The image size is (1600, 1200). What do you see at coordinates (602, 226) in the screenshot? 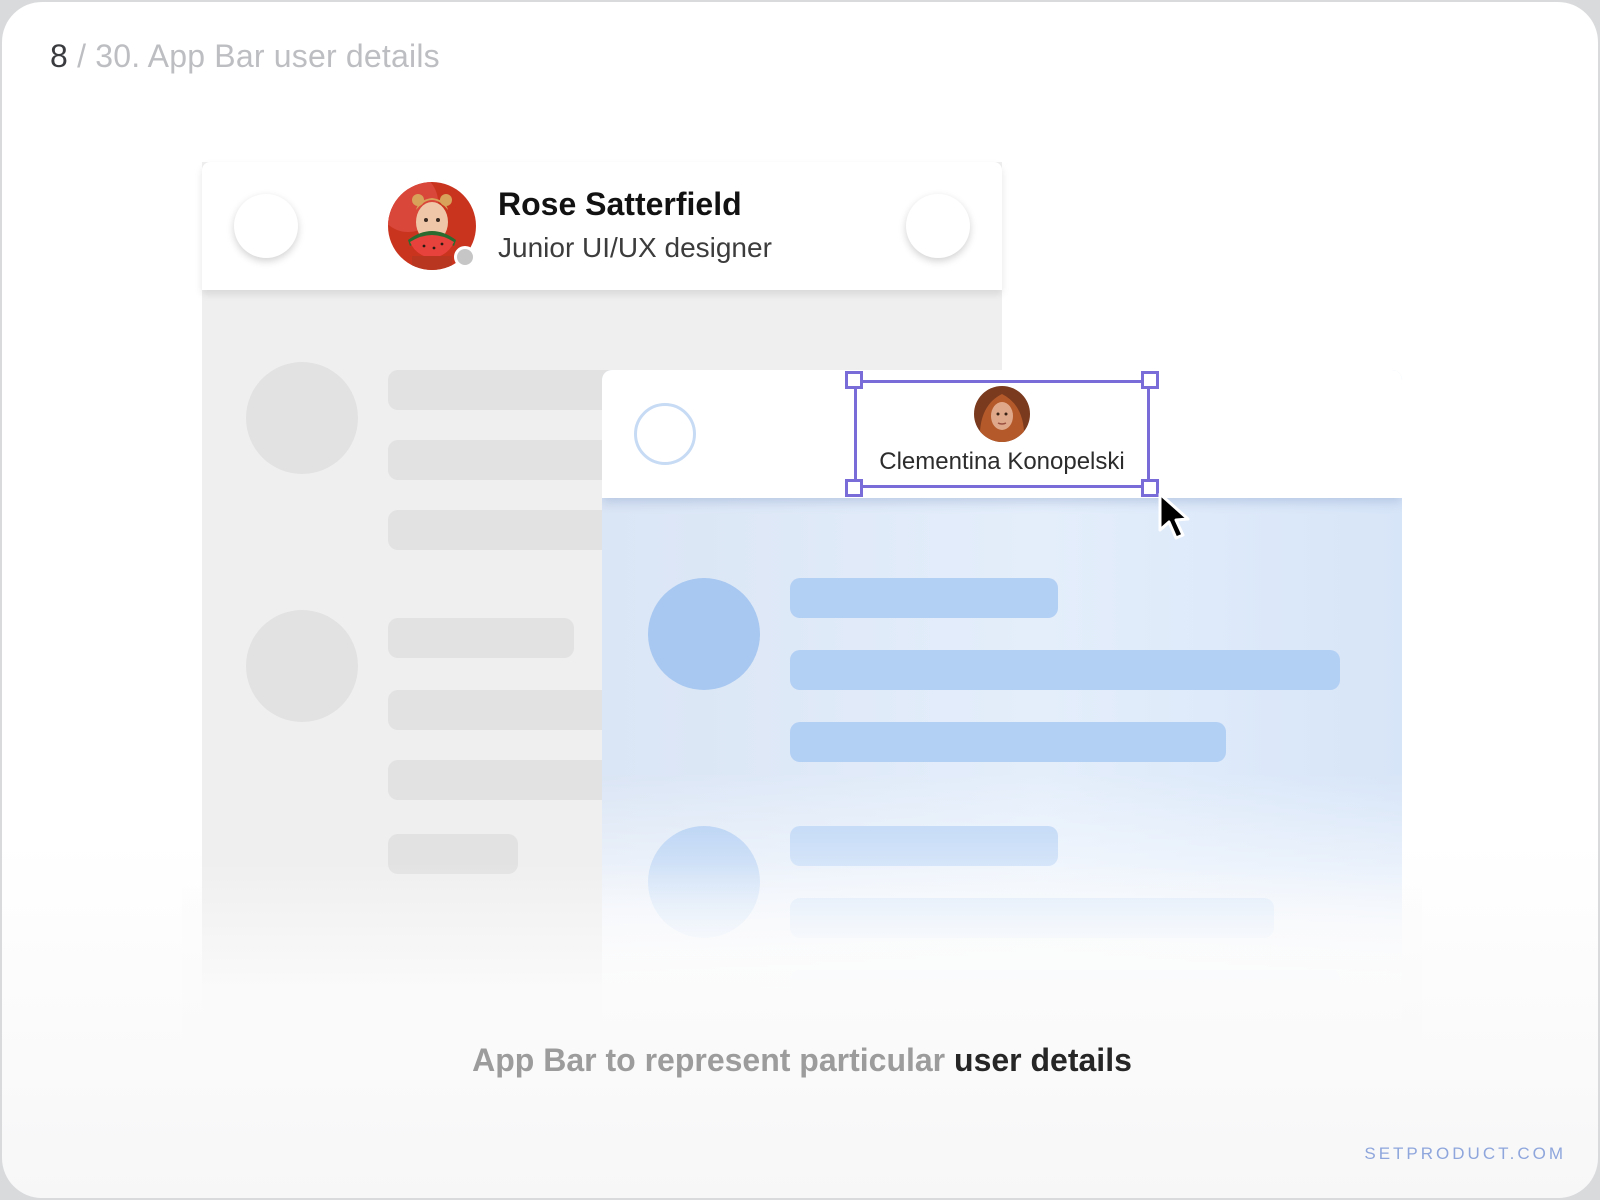
I see `app-bar-user-details: Rose Satterfield Junior UI/UX designer` at bounding box center [602, 226].